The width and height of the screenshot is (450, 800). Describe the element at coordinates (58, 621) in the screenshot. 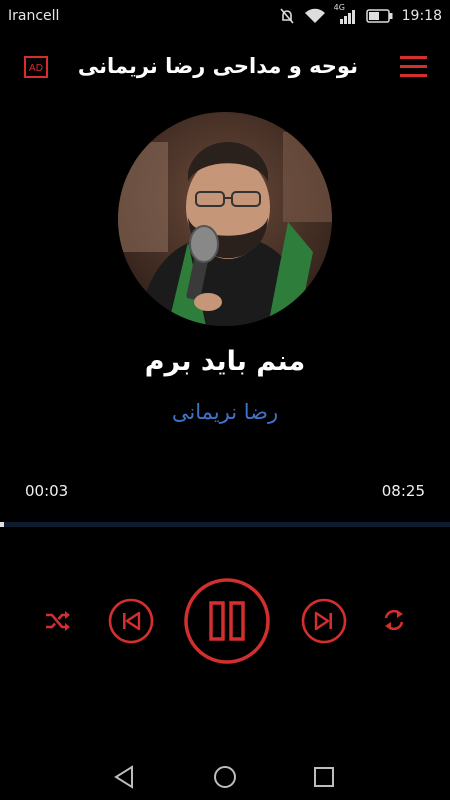

I see `shuffle-icon` at that location.